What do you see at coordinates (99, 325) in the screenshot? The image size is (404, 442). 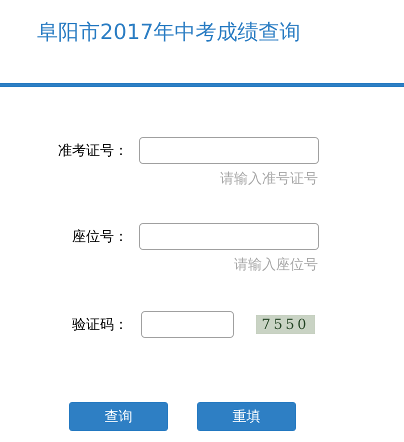 I see `field-label: 验证码：` at bounding box center [99, 325].